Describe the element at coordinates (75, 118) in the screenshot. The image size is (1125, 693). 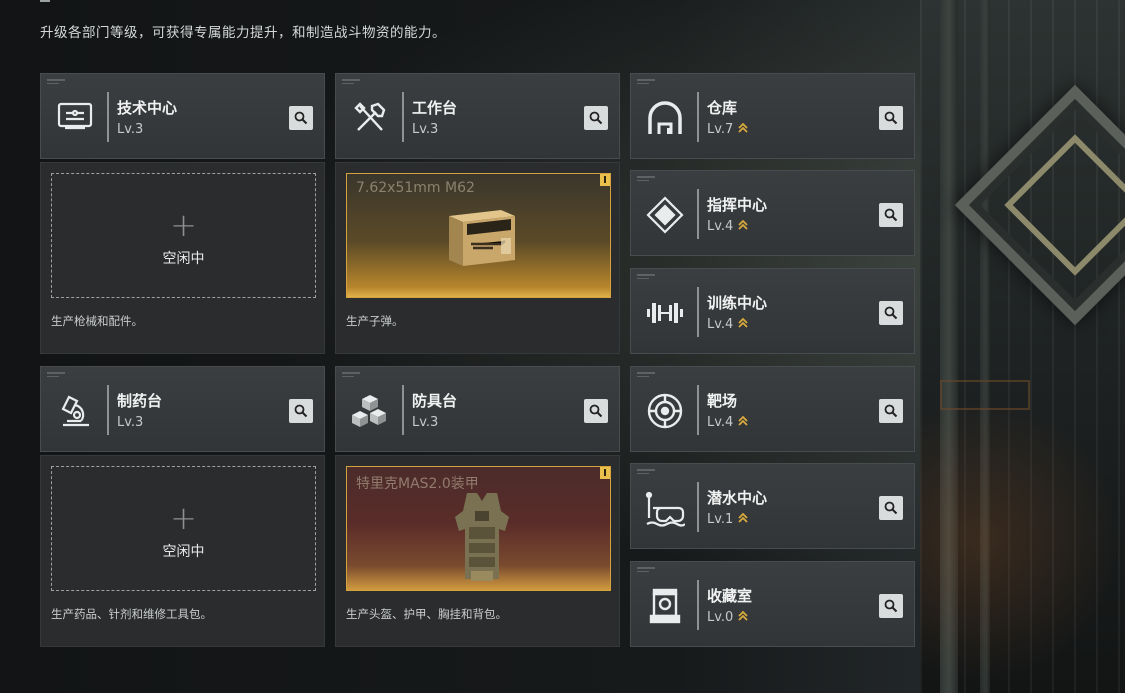
I see `monitor-icon` at that location.